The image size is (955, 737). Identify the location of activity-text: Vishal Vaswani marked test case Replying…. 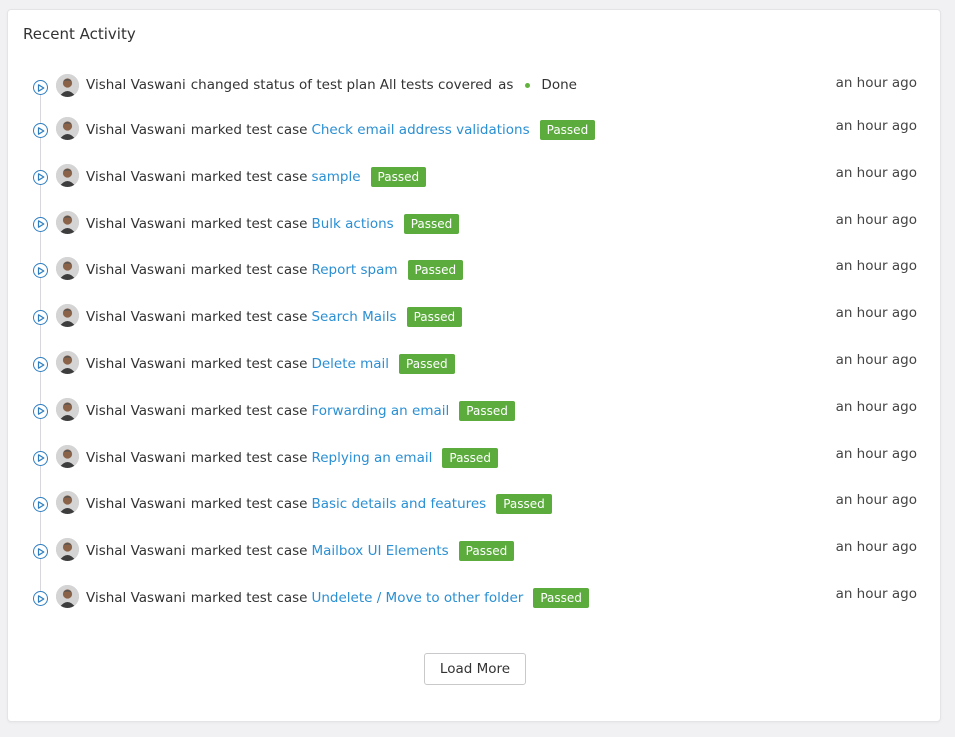
(292, 457).